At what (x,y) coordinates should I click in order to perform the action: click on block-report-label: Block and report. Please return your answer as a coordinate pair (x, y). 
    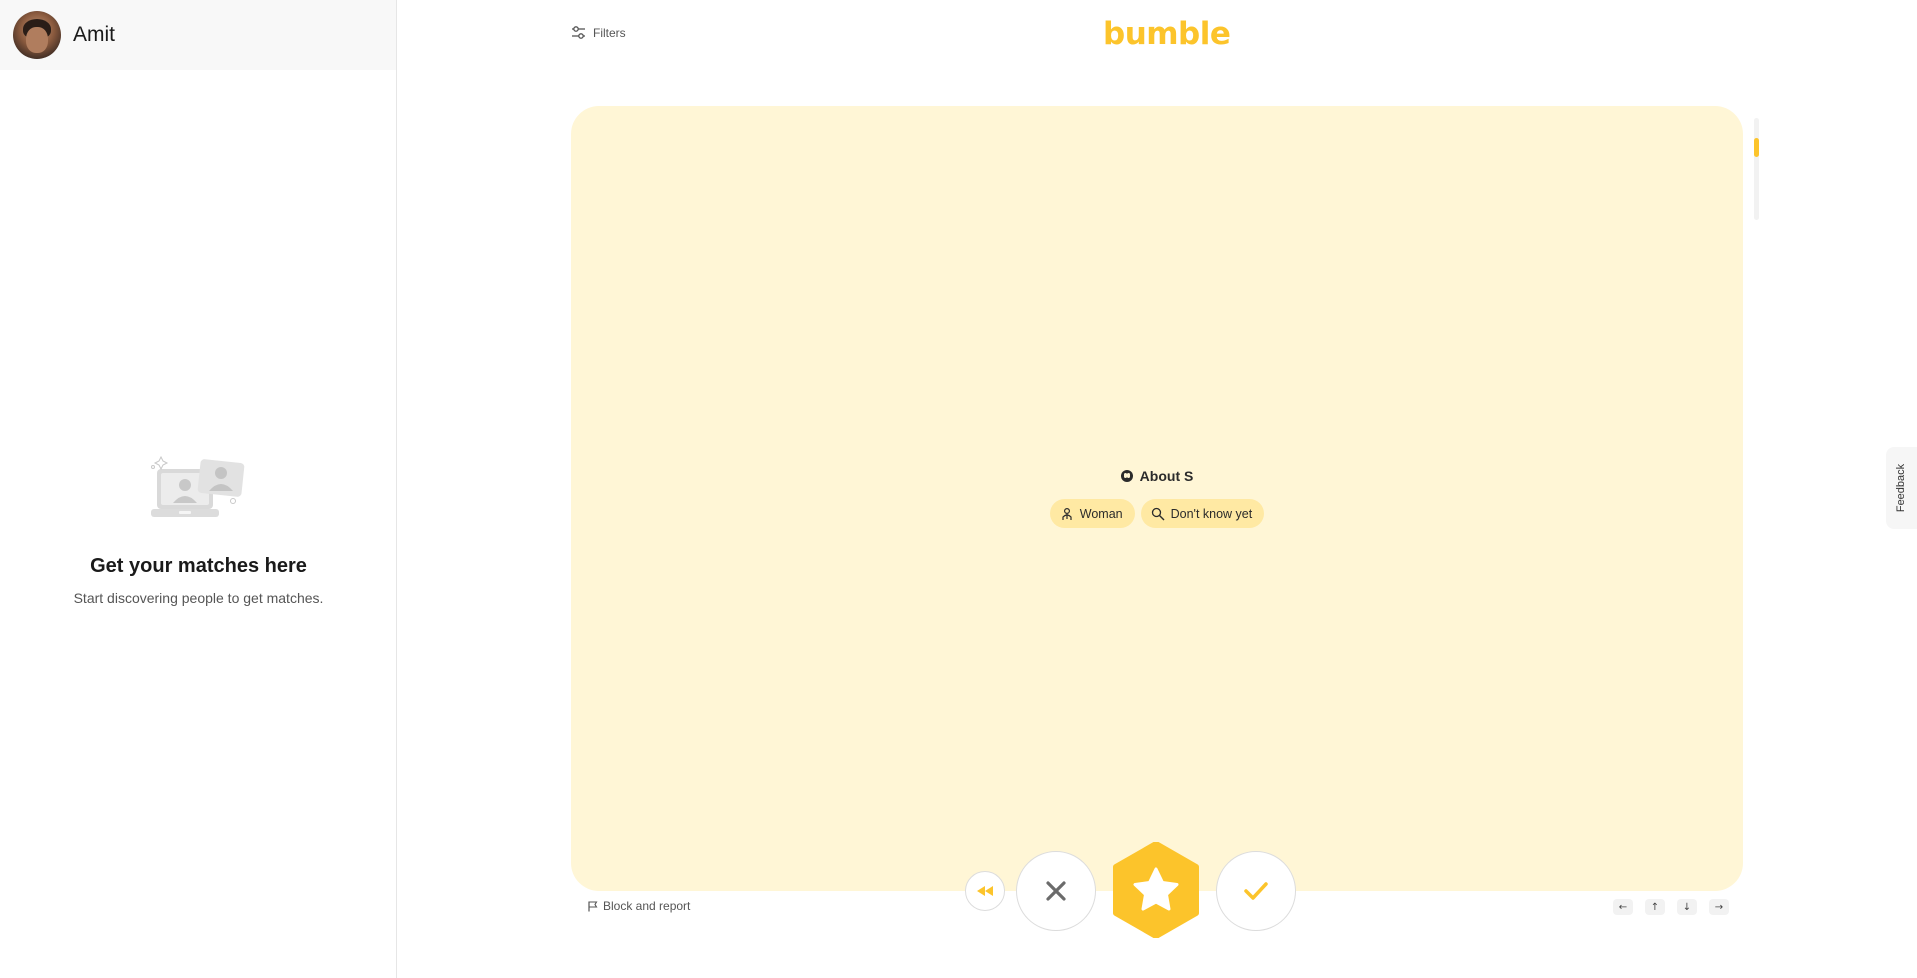
    Looking at the image, I should click on (647, 906).